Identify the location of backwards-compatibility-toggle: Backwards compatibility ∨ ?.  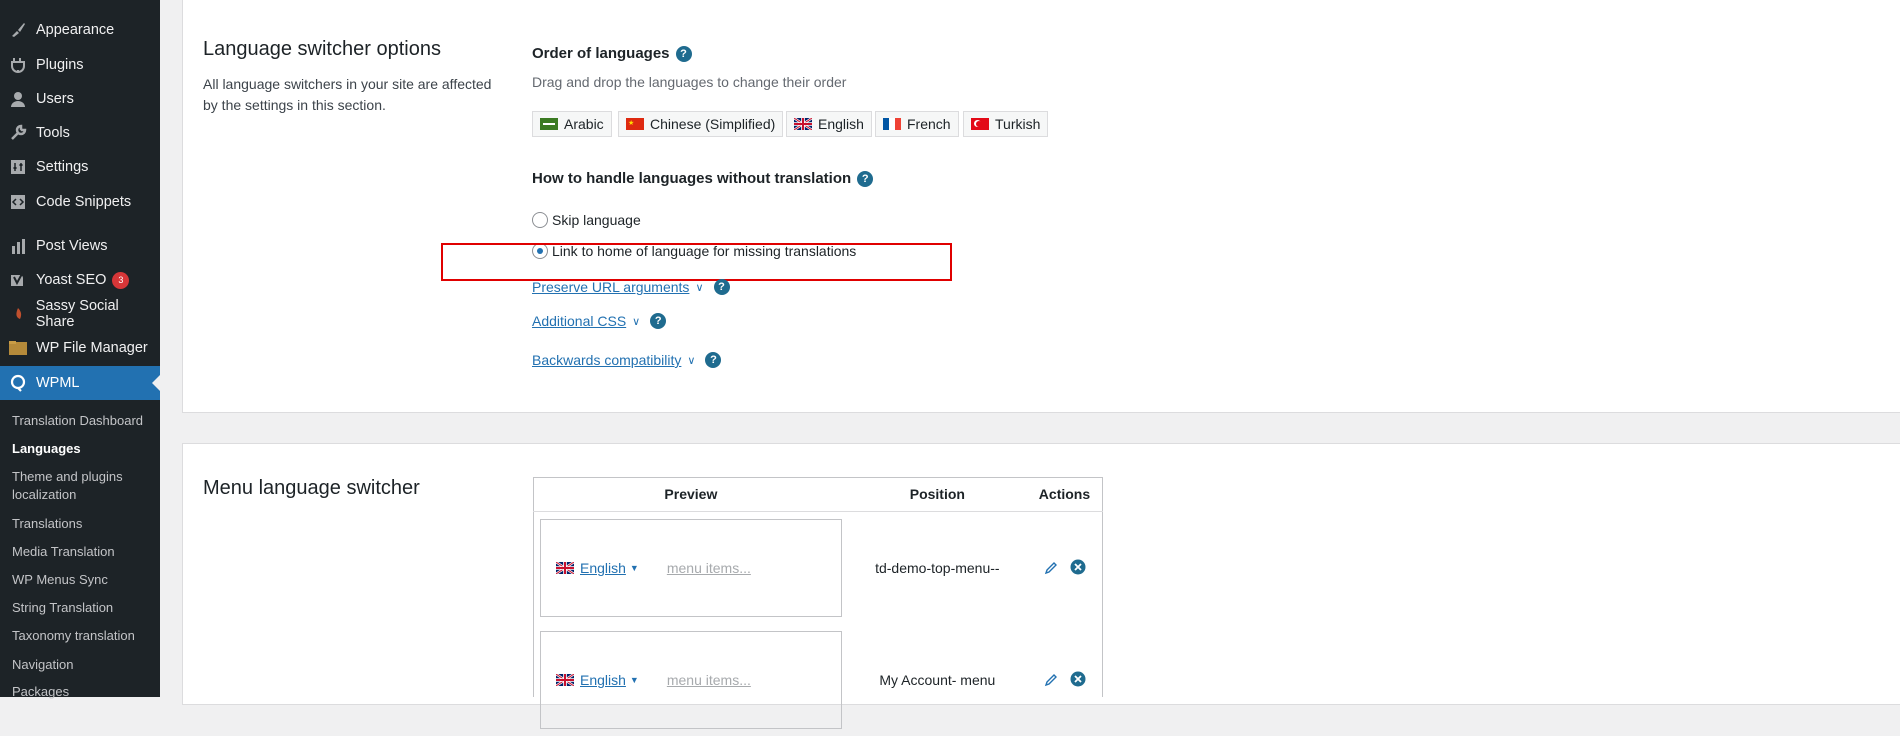
(627, 360).